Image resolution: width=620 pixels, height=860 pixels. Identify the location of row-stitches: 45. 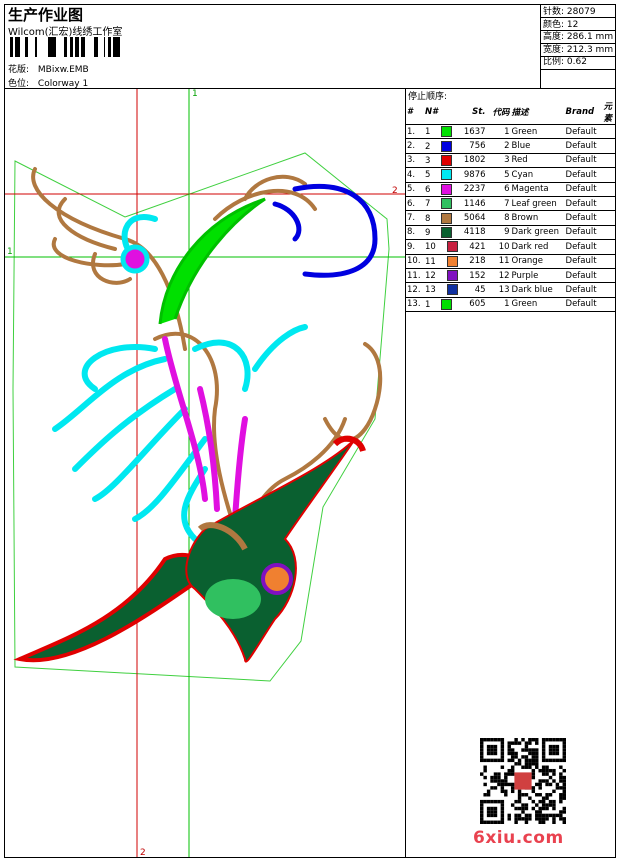
(472, 290).